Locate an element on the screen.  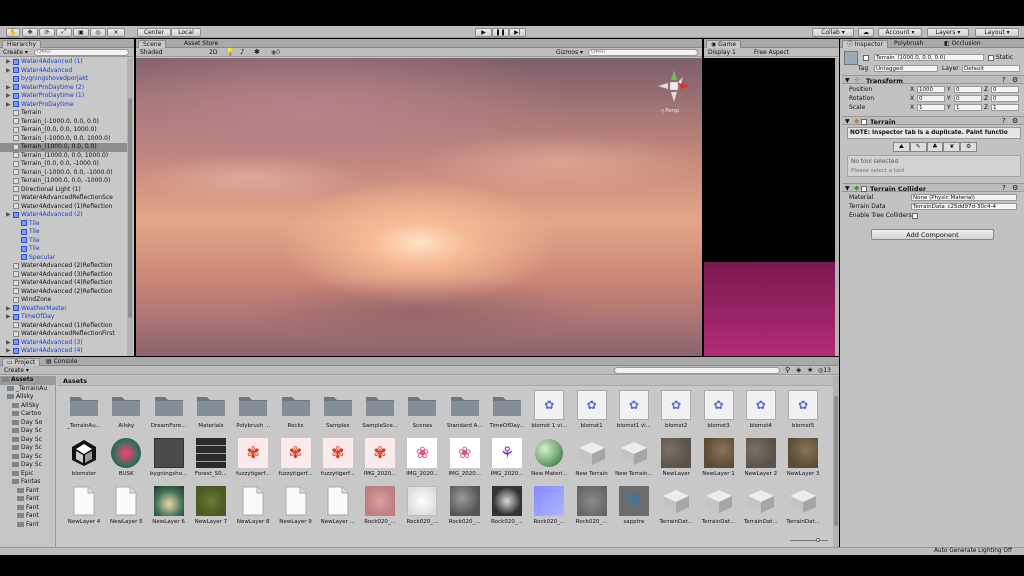
hierarchy-row: ▶ Water4Advanced (3) is located at coordinates (63, 343).